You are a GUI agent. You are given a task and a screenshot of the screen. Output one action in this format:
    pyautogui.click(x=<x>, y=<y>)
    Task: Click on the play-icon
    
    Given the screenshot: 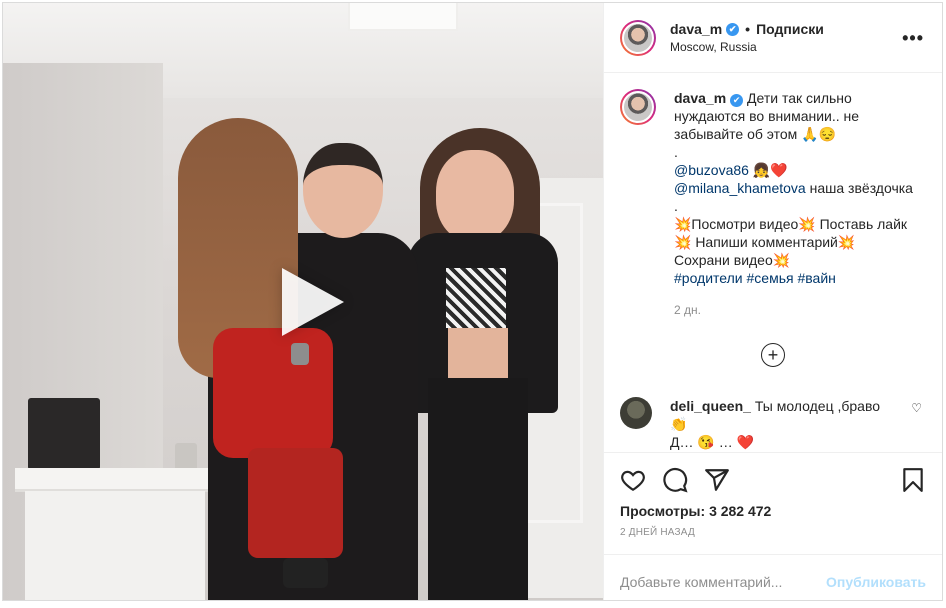 What is the action you would take?
    pyautogui.click(x=313, y=302)
    